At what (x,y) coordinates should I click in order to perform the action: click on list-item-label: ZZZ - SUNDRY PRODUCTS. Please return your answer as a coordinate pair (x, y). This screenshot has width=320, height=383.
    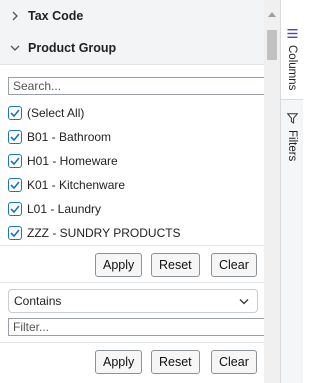
    Looking at the image, I should click on (104, 233).